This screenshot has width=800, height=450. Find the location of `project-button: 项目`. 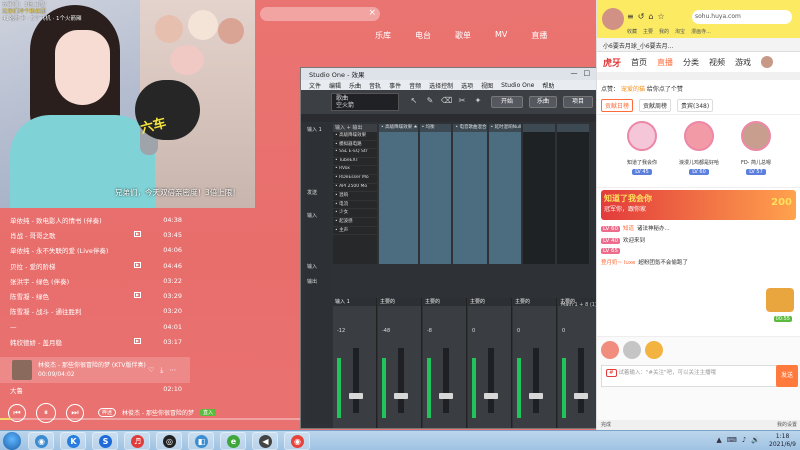

project-button: 项目 is located at coordinates (578, 102).